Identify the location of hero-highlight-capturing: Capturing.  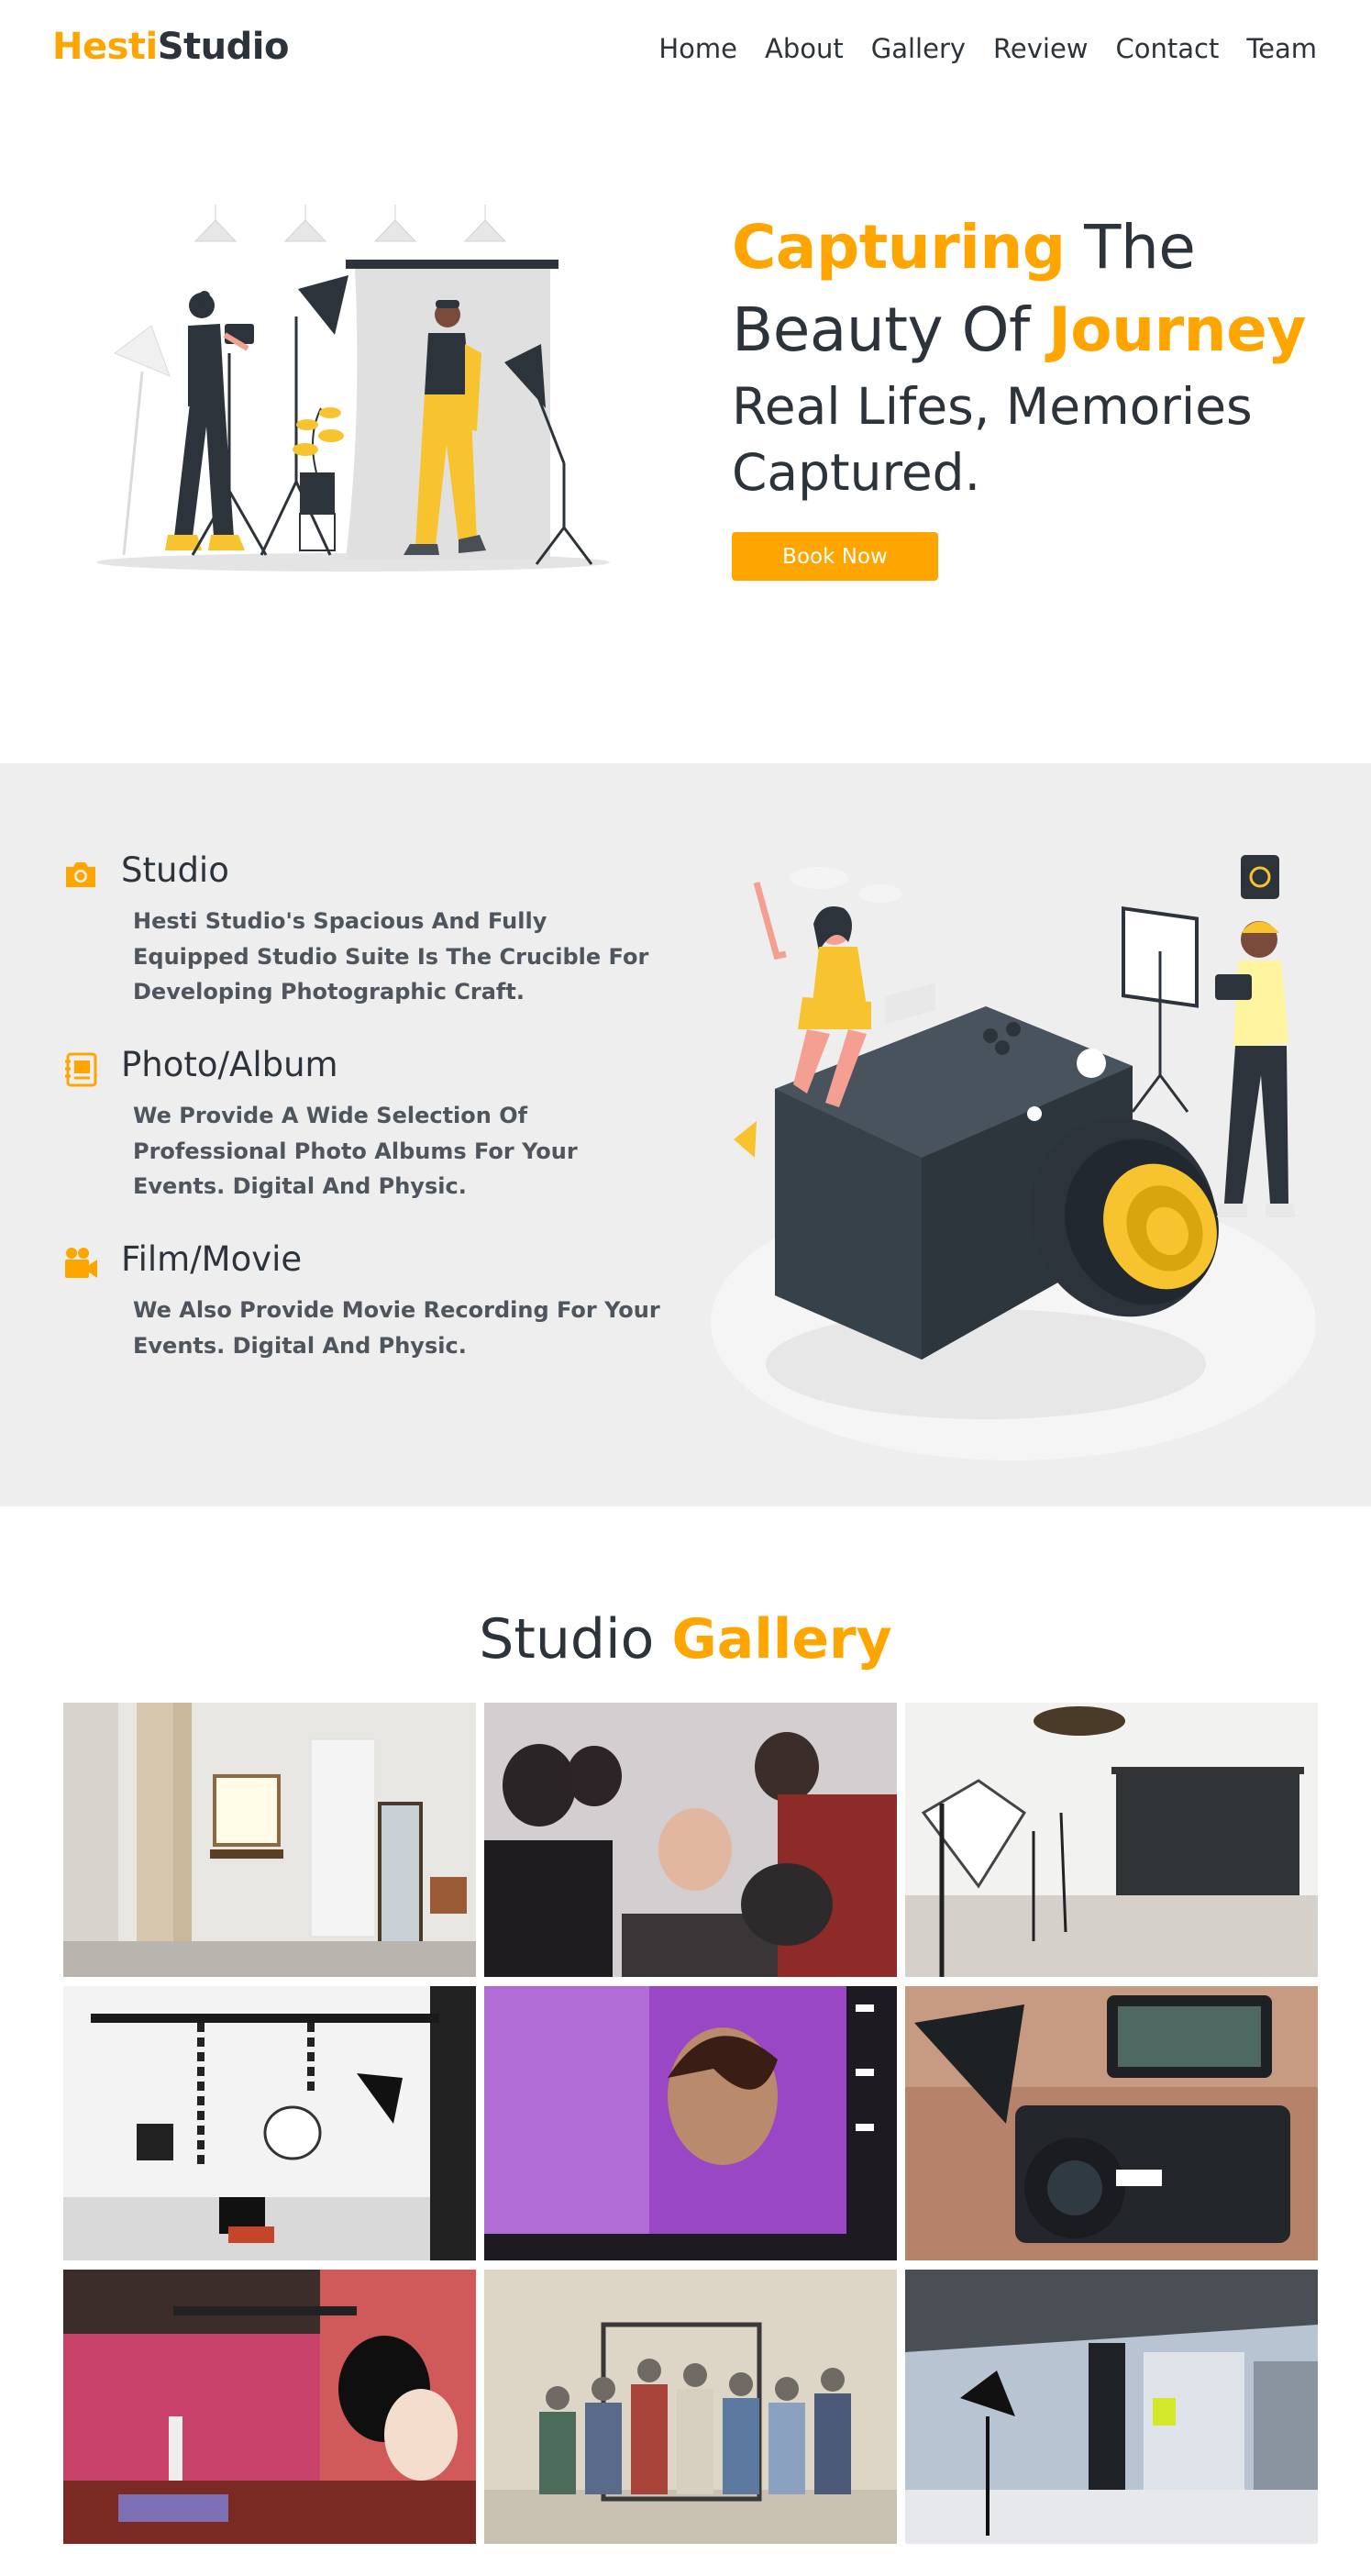
(899, 247).